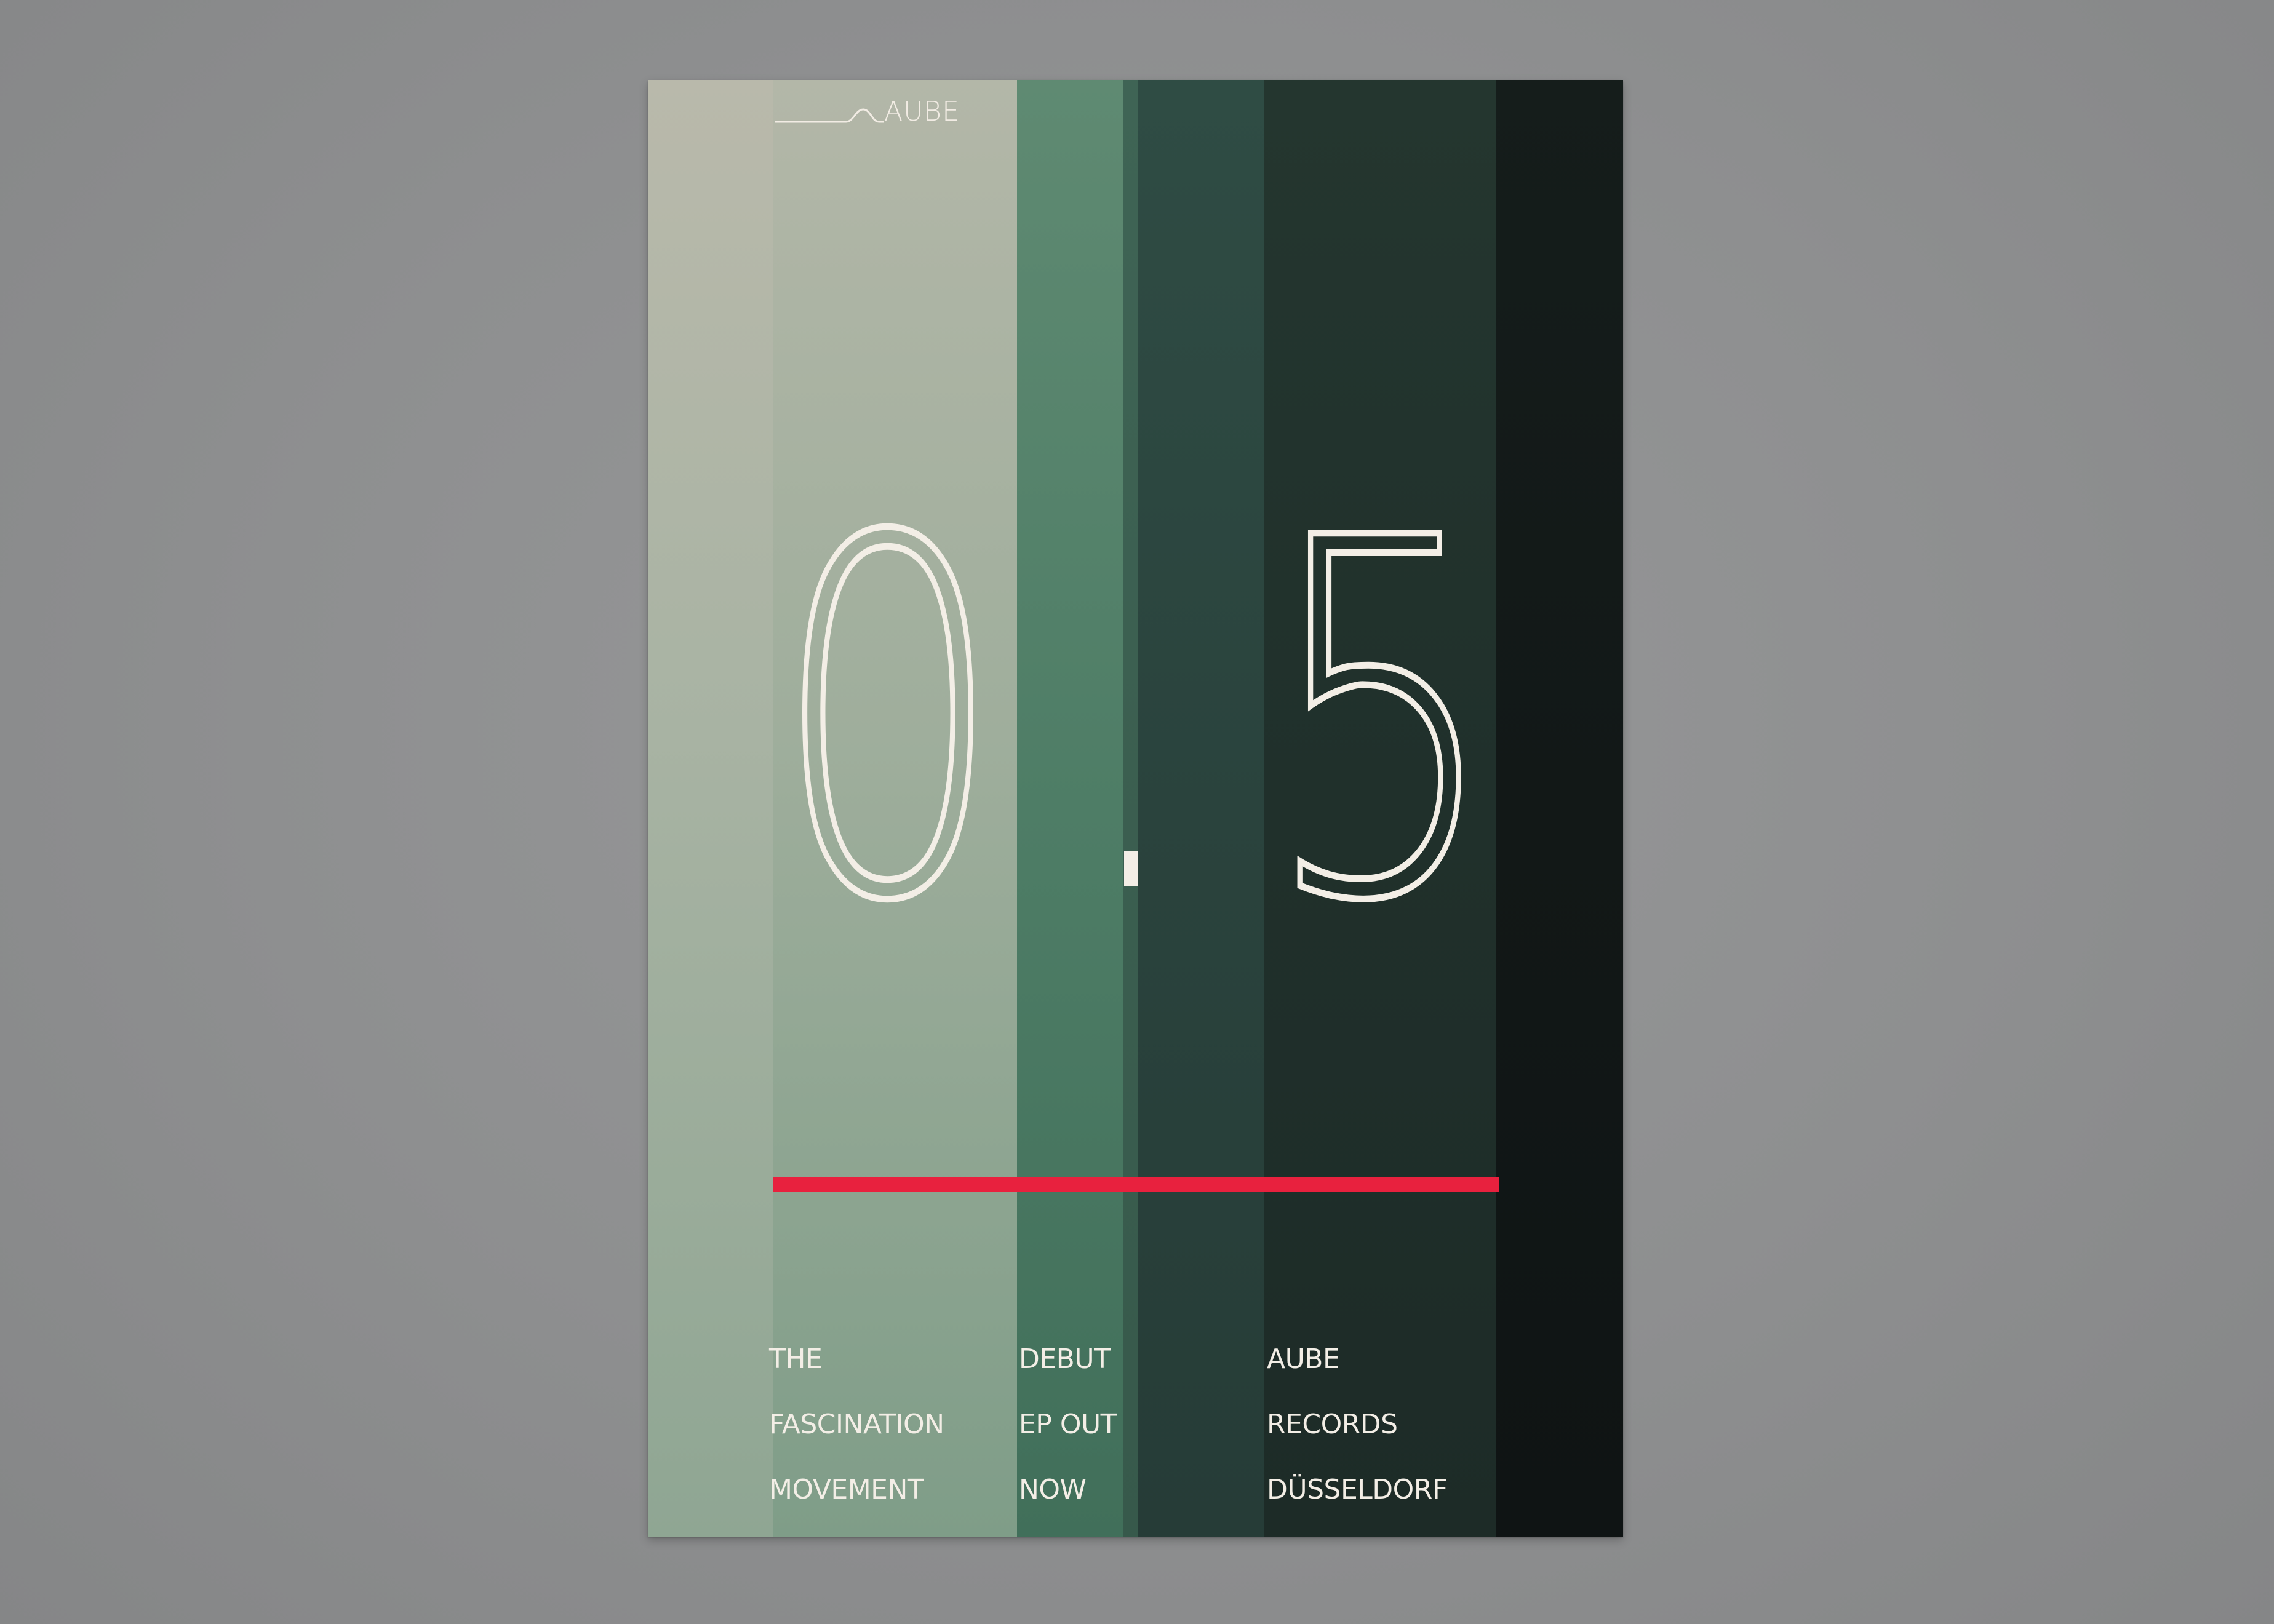 The height and width of the screenshot is (1624, 2274). What do you see at coordinates (1333, 1424) in the screenshot?
I see `info-line: RECORDS` at bounding box center [1333, 1424].